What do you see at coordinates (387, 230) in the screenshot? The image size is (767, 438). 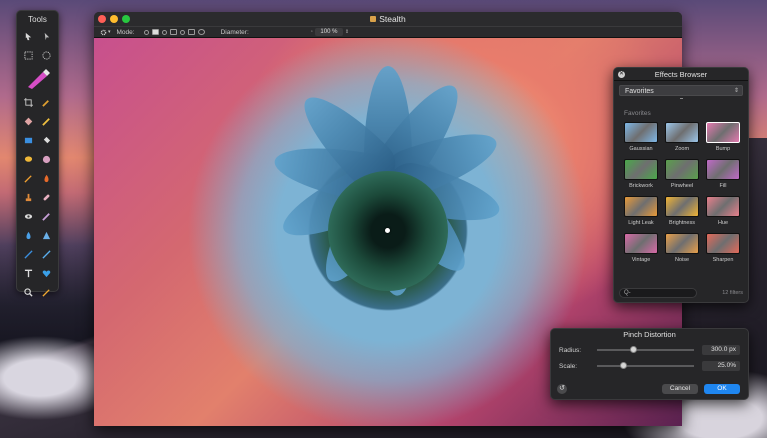 I see `pinch-center-handle` at bounding box center [387, 230].